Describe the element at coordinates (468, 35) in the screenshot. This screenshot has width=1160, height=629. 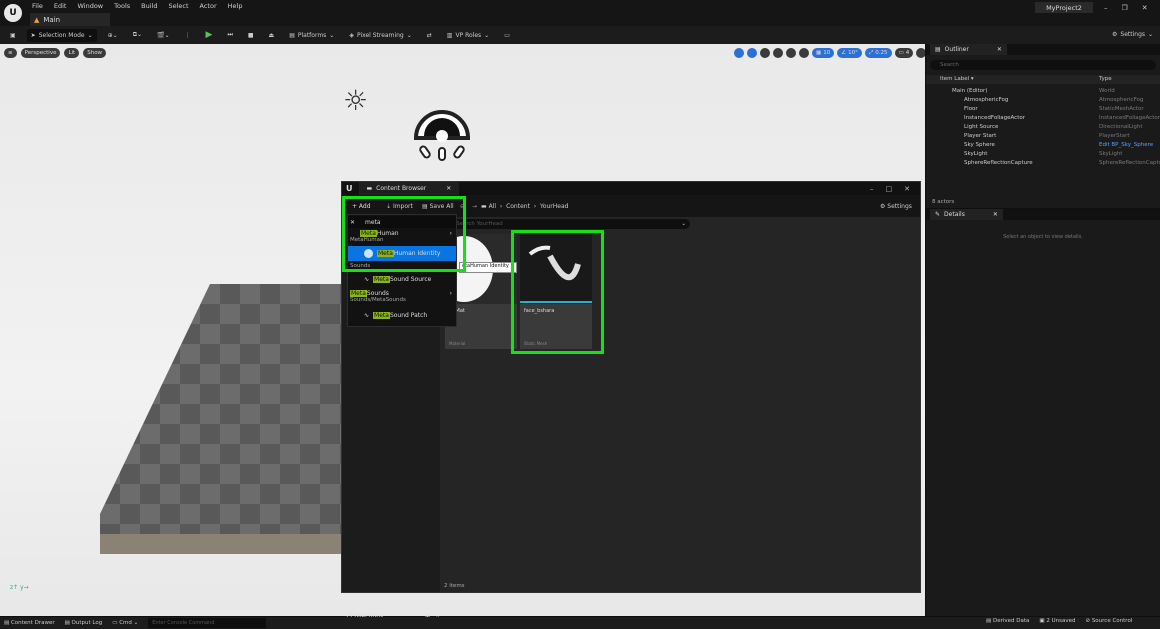
I see `vp-roles-button: ▥ VP Roles ⌄` at that location.